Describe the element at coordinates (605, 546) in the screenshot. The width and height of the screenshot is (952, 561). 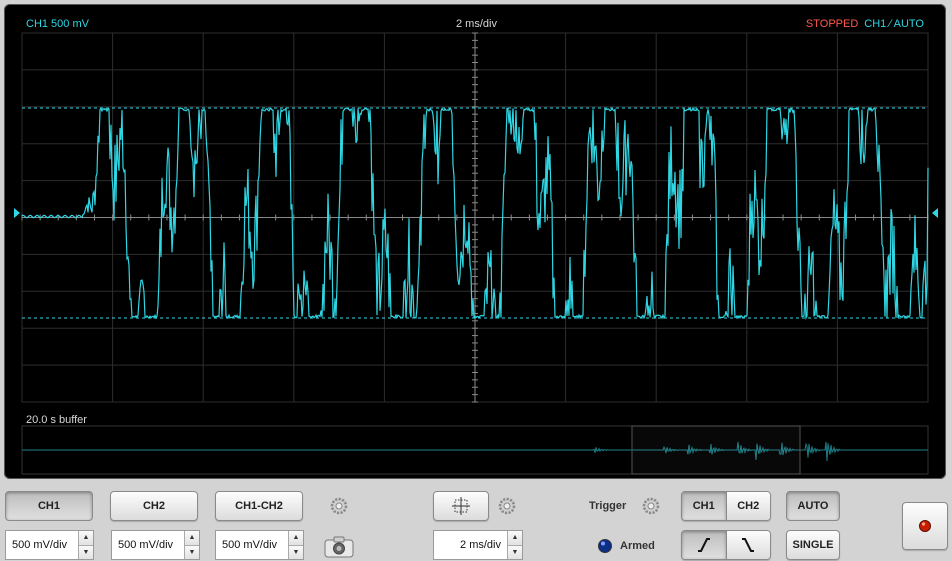
I see `armed-indicator-icon` at that location.